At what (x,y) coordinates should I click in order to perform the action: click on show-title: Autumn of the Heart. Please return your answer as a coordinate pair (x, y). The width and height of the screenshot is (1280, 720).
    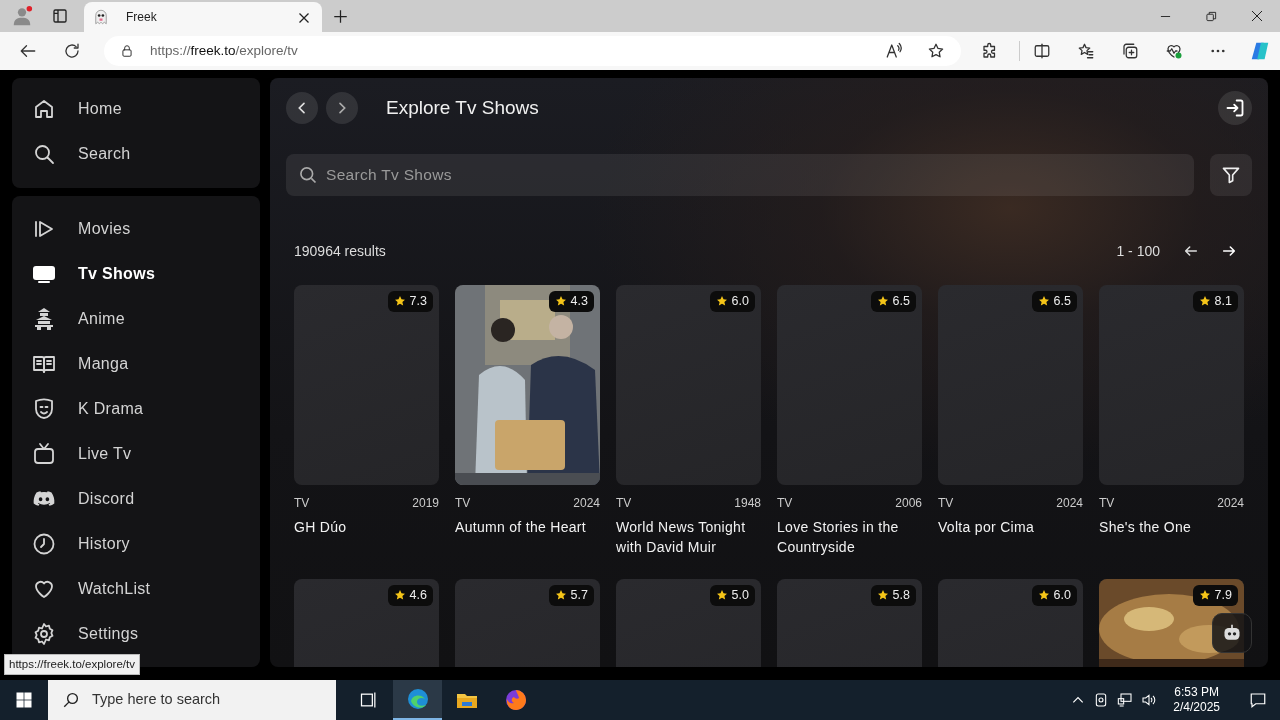
    Looking at the image, I should click on (527, 527).